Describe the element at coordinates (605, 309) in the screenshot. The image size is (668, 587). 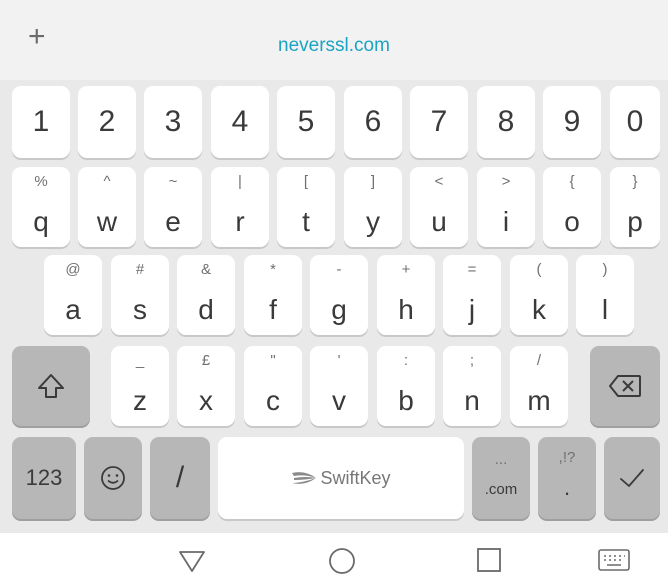
I see `key-label: l` at that location.